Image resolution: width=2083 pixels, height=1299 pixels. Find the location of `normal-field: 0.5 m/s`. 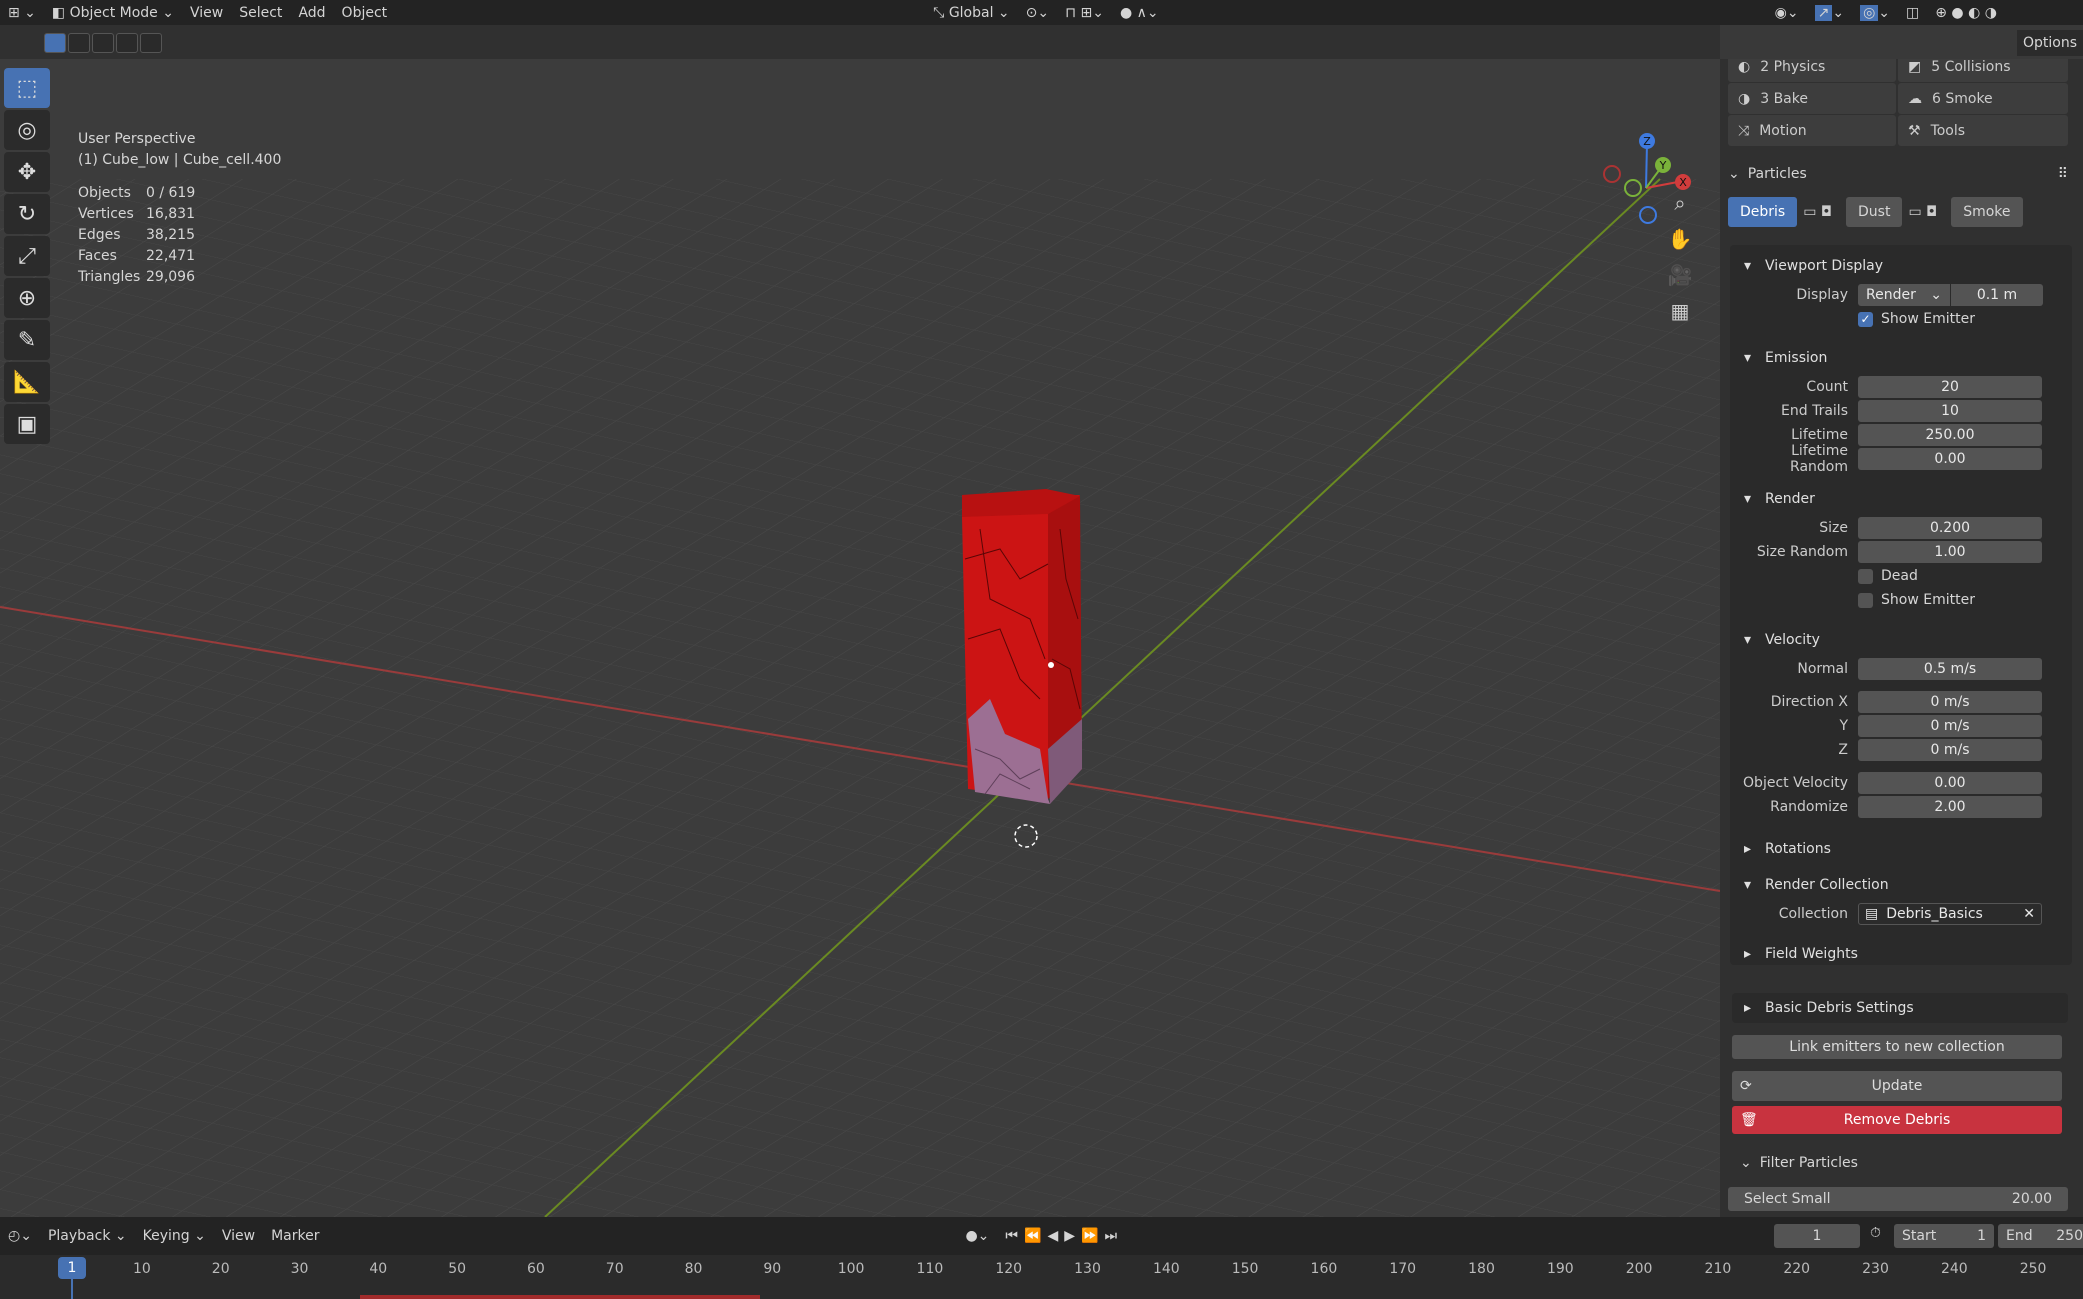

normal-field: 0.5 m/s is located at coordinates (1950, 669).